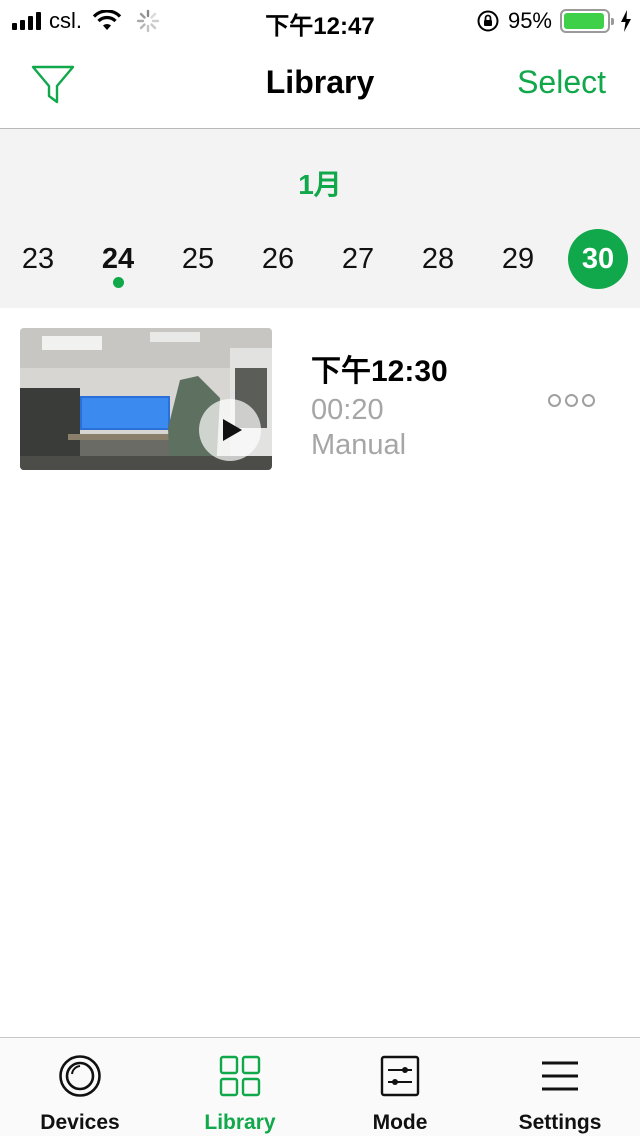  I want to click on tab-devices: Devices, so click(80, 1087).